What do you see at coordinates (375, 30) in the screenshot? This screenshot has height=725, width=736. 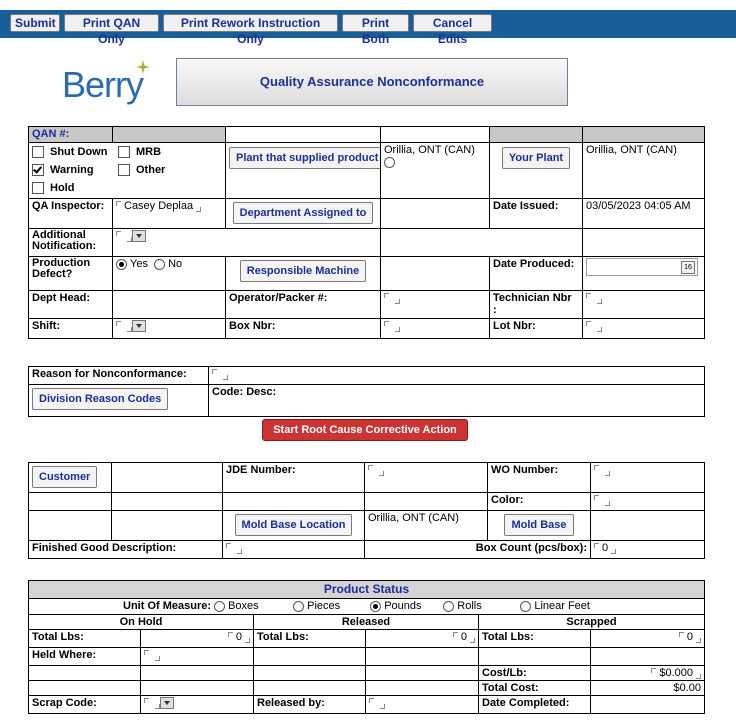 I see `print-both-button: Print Both` at bounding box center [375, 30].